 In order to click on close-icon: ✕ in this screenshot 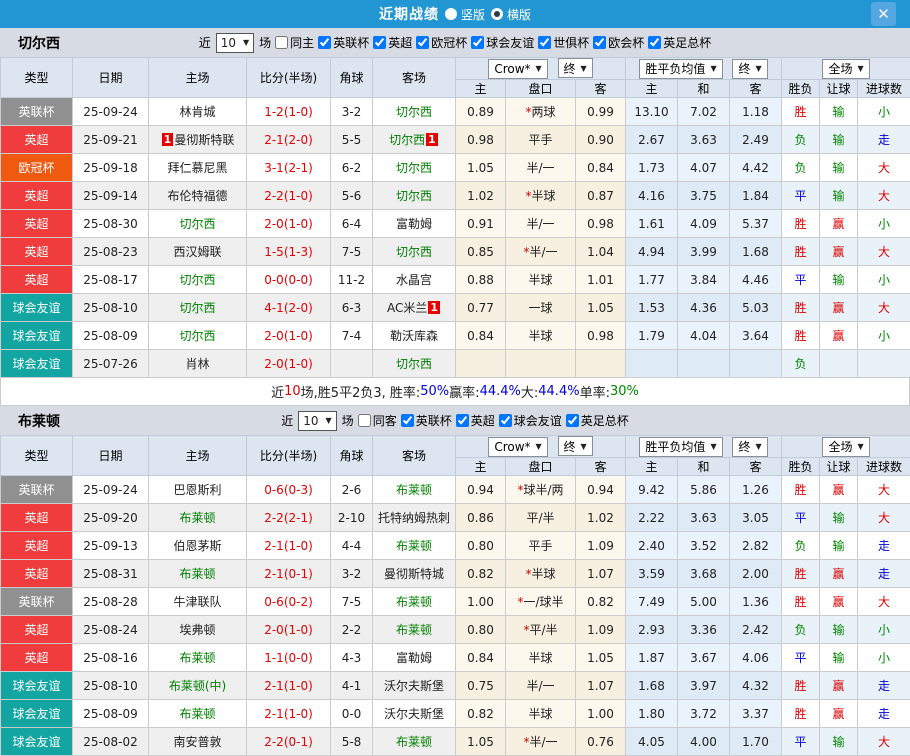, I will do `click(883, 14)`.